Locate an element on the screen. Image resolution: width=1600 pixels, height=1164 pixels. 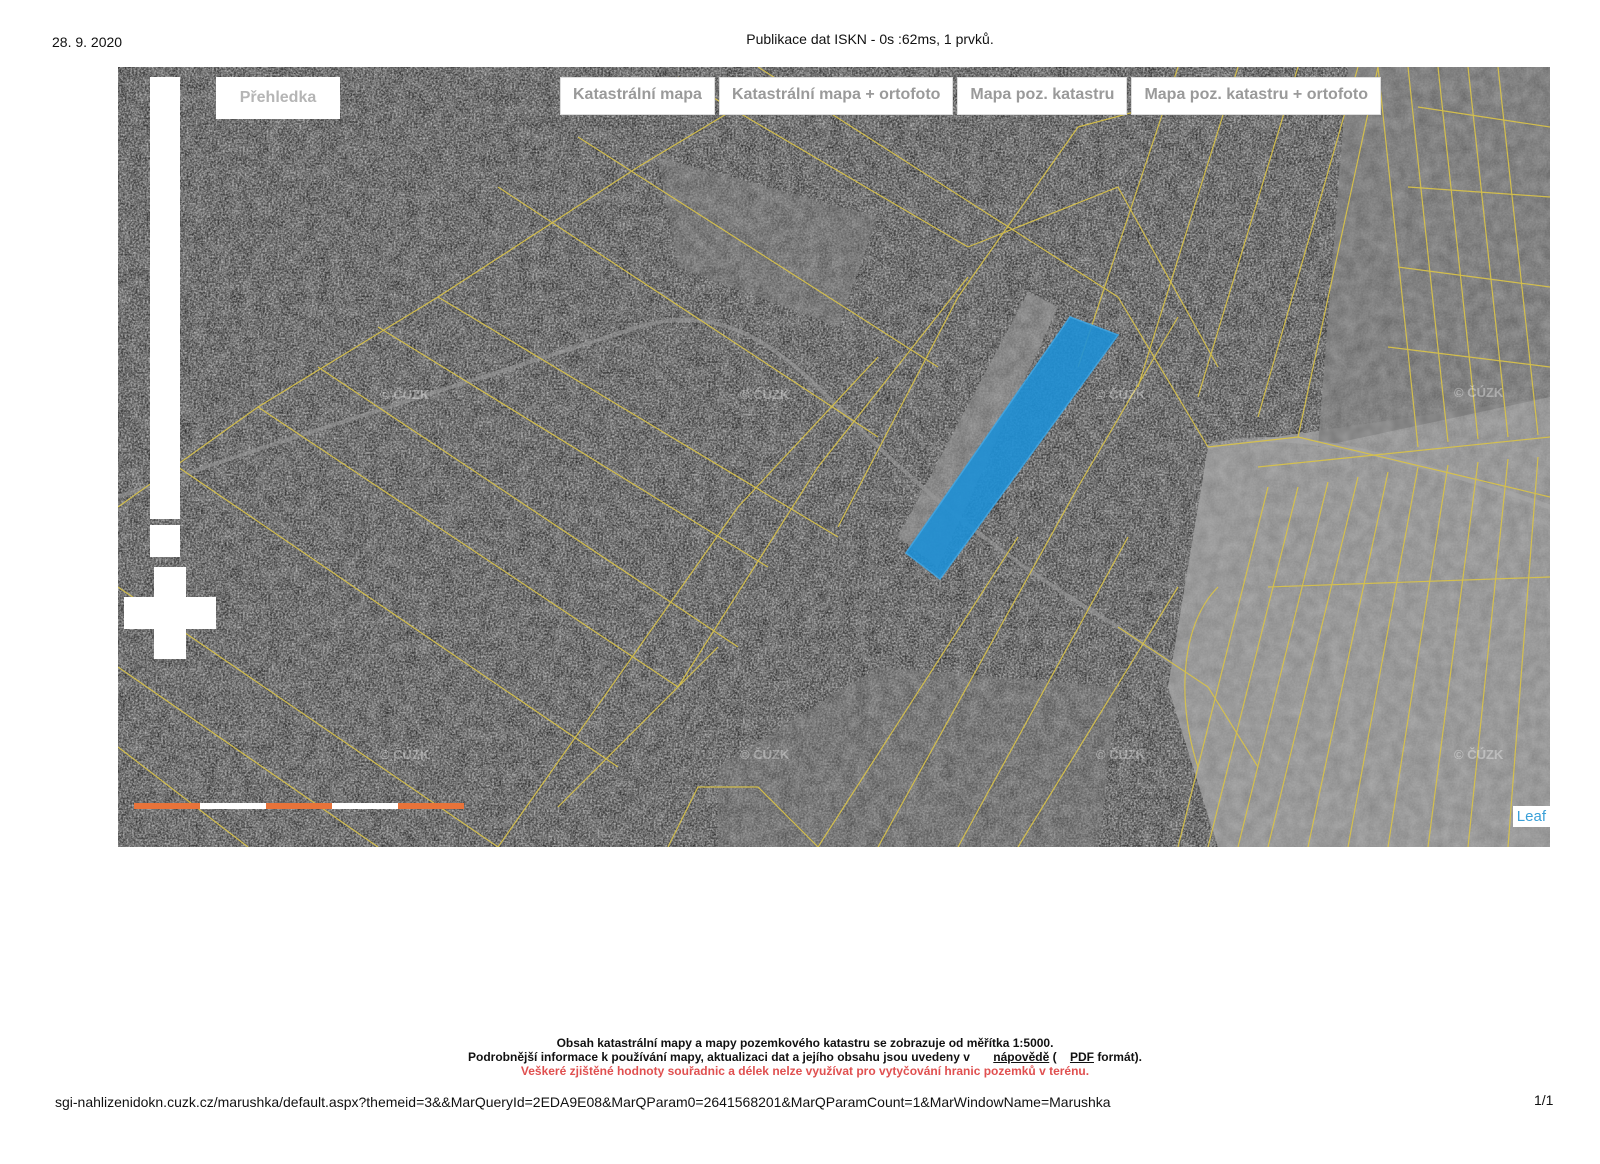
watermark-7: © ČÚZK is located at coordinates (1121, 754).